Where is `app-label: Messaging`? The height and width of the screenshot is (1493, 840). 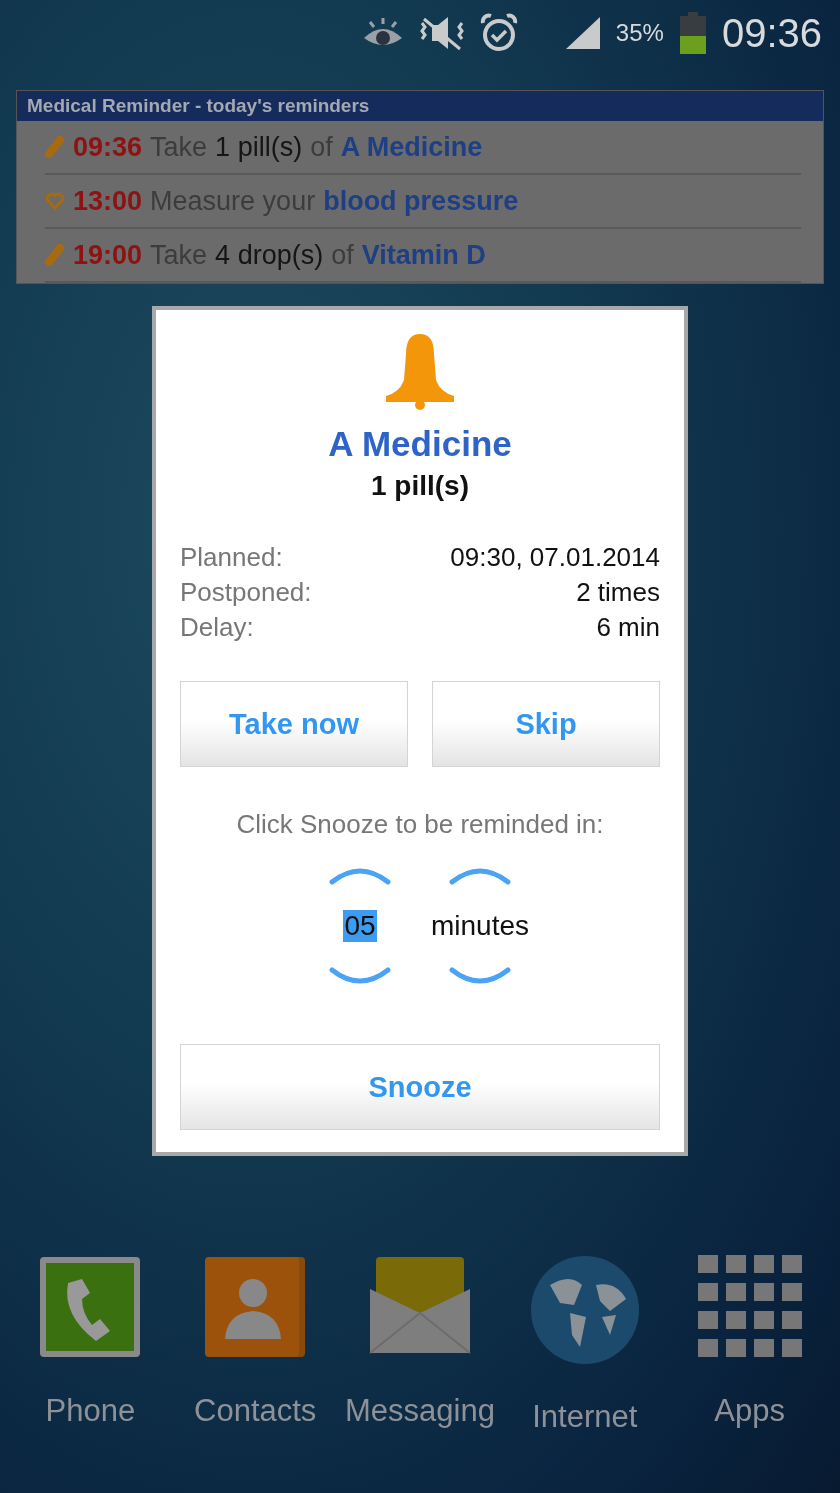 app-label: Messaging is located at coordinates (420, 1411).